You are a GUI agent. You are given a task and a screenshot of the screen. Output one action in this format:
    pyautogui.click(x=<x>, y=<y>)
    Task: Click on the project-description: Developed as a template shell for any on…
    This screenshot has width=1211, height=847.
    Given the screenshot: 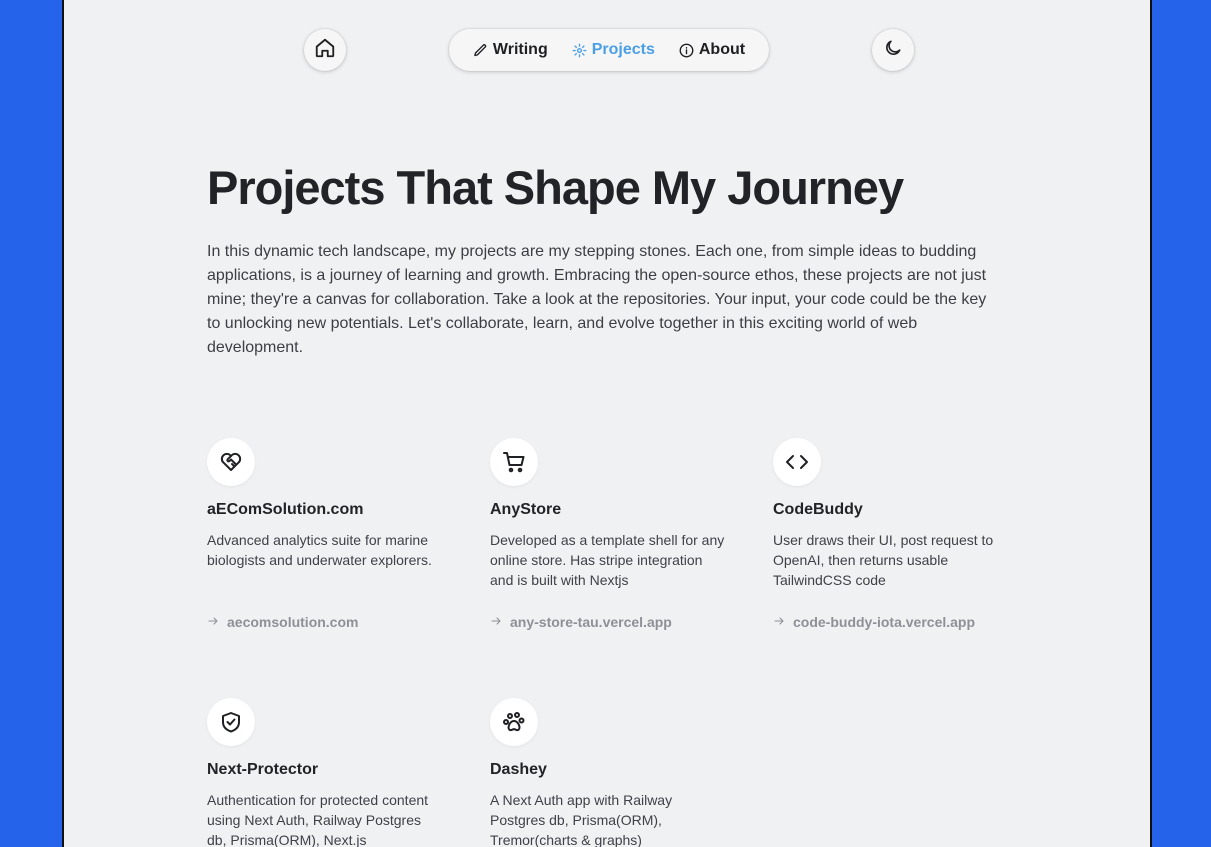 What is the action you would take?
    pyautogui.click(x=607, y=560)
    